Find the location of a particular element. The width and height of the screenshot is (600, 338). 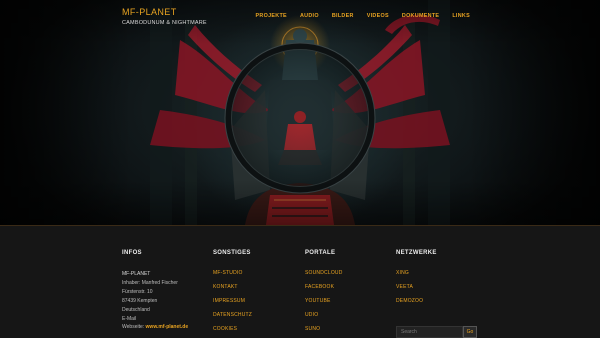

search-go-button: Go is located at coordinates (470, 332).